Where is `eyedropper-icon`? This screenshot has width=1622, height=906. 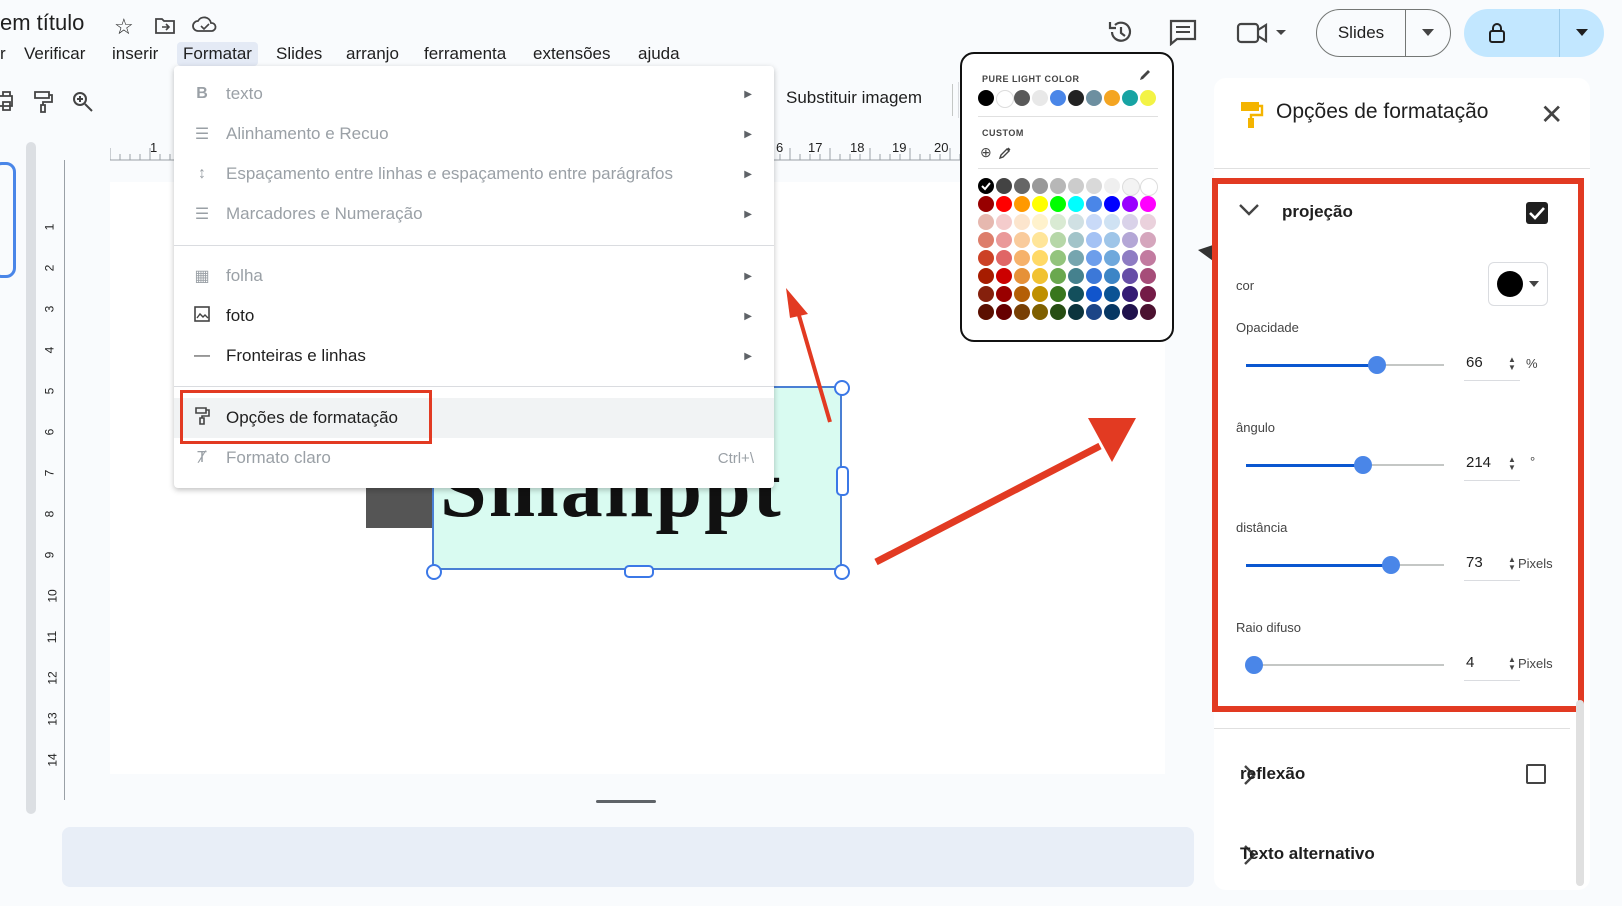 eyedropper-icon is located at coordinates (1005, 153).